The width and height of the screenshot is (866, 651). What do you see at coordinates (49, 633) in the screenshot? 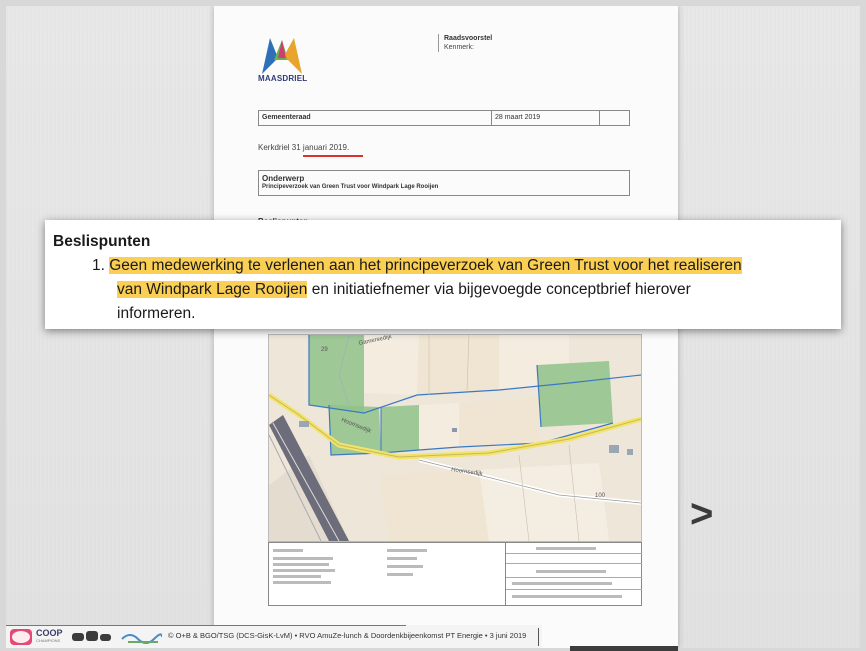
I see `coop-text: COOP` at bounding box center [49, 633].